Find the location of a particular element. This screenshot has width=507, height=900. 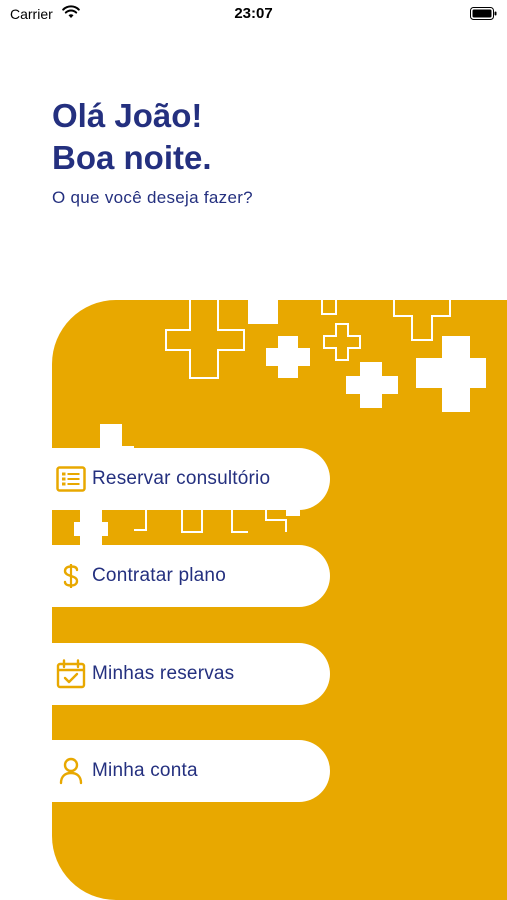

menu-item-minha-conta: Minha conta is located at coordinates (191, 771).